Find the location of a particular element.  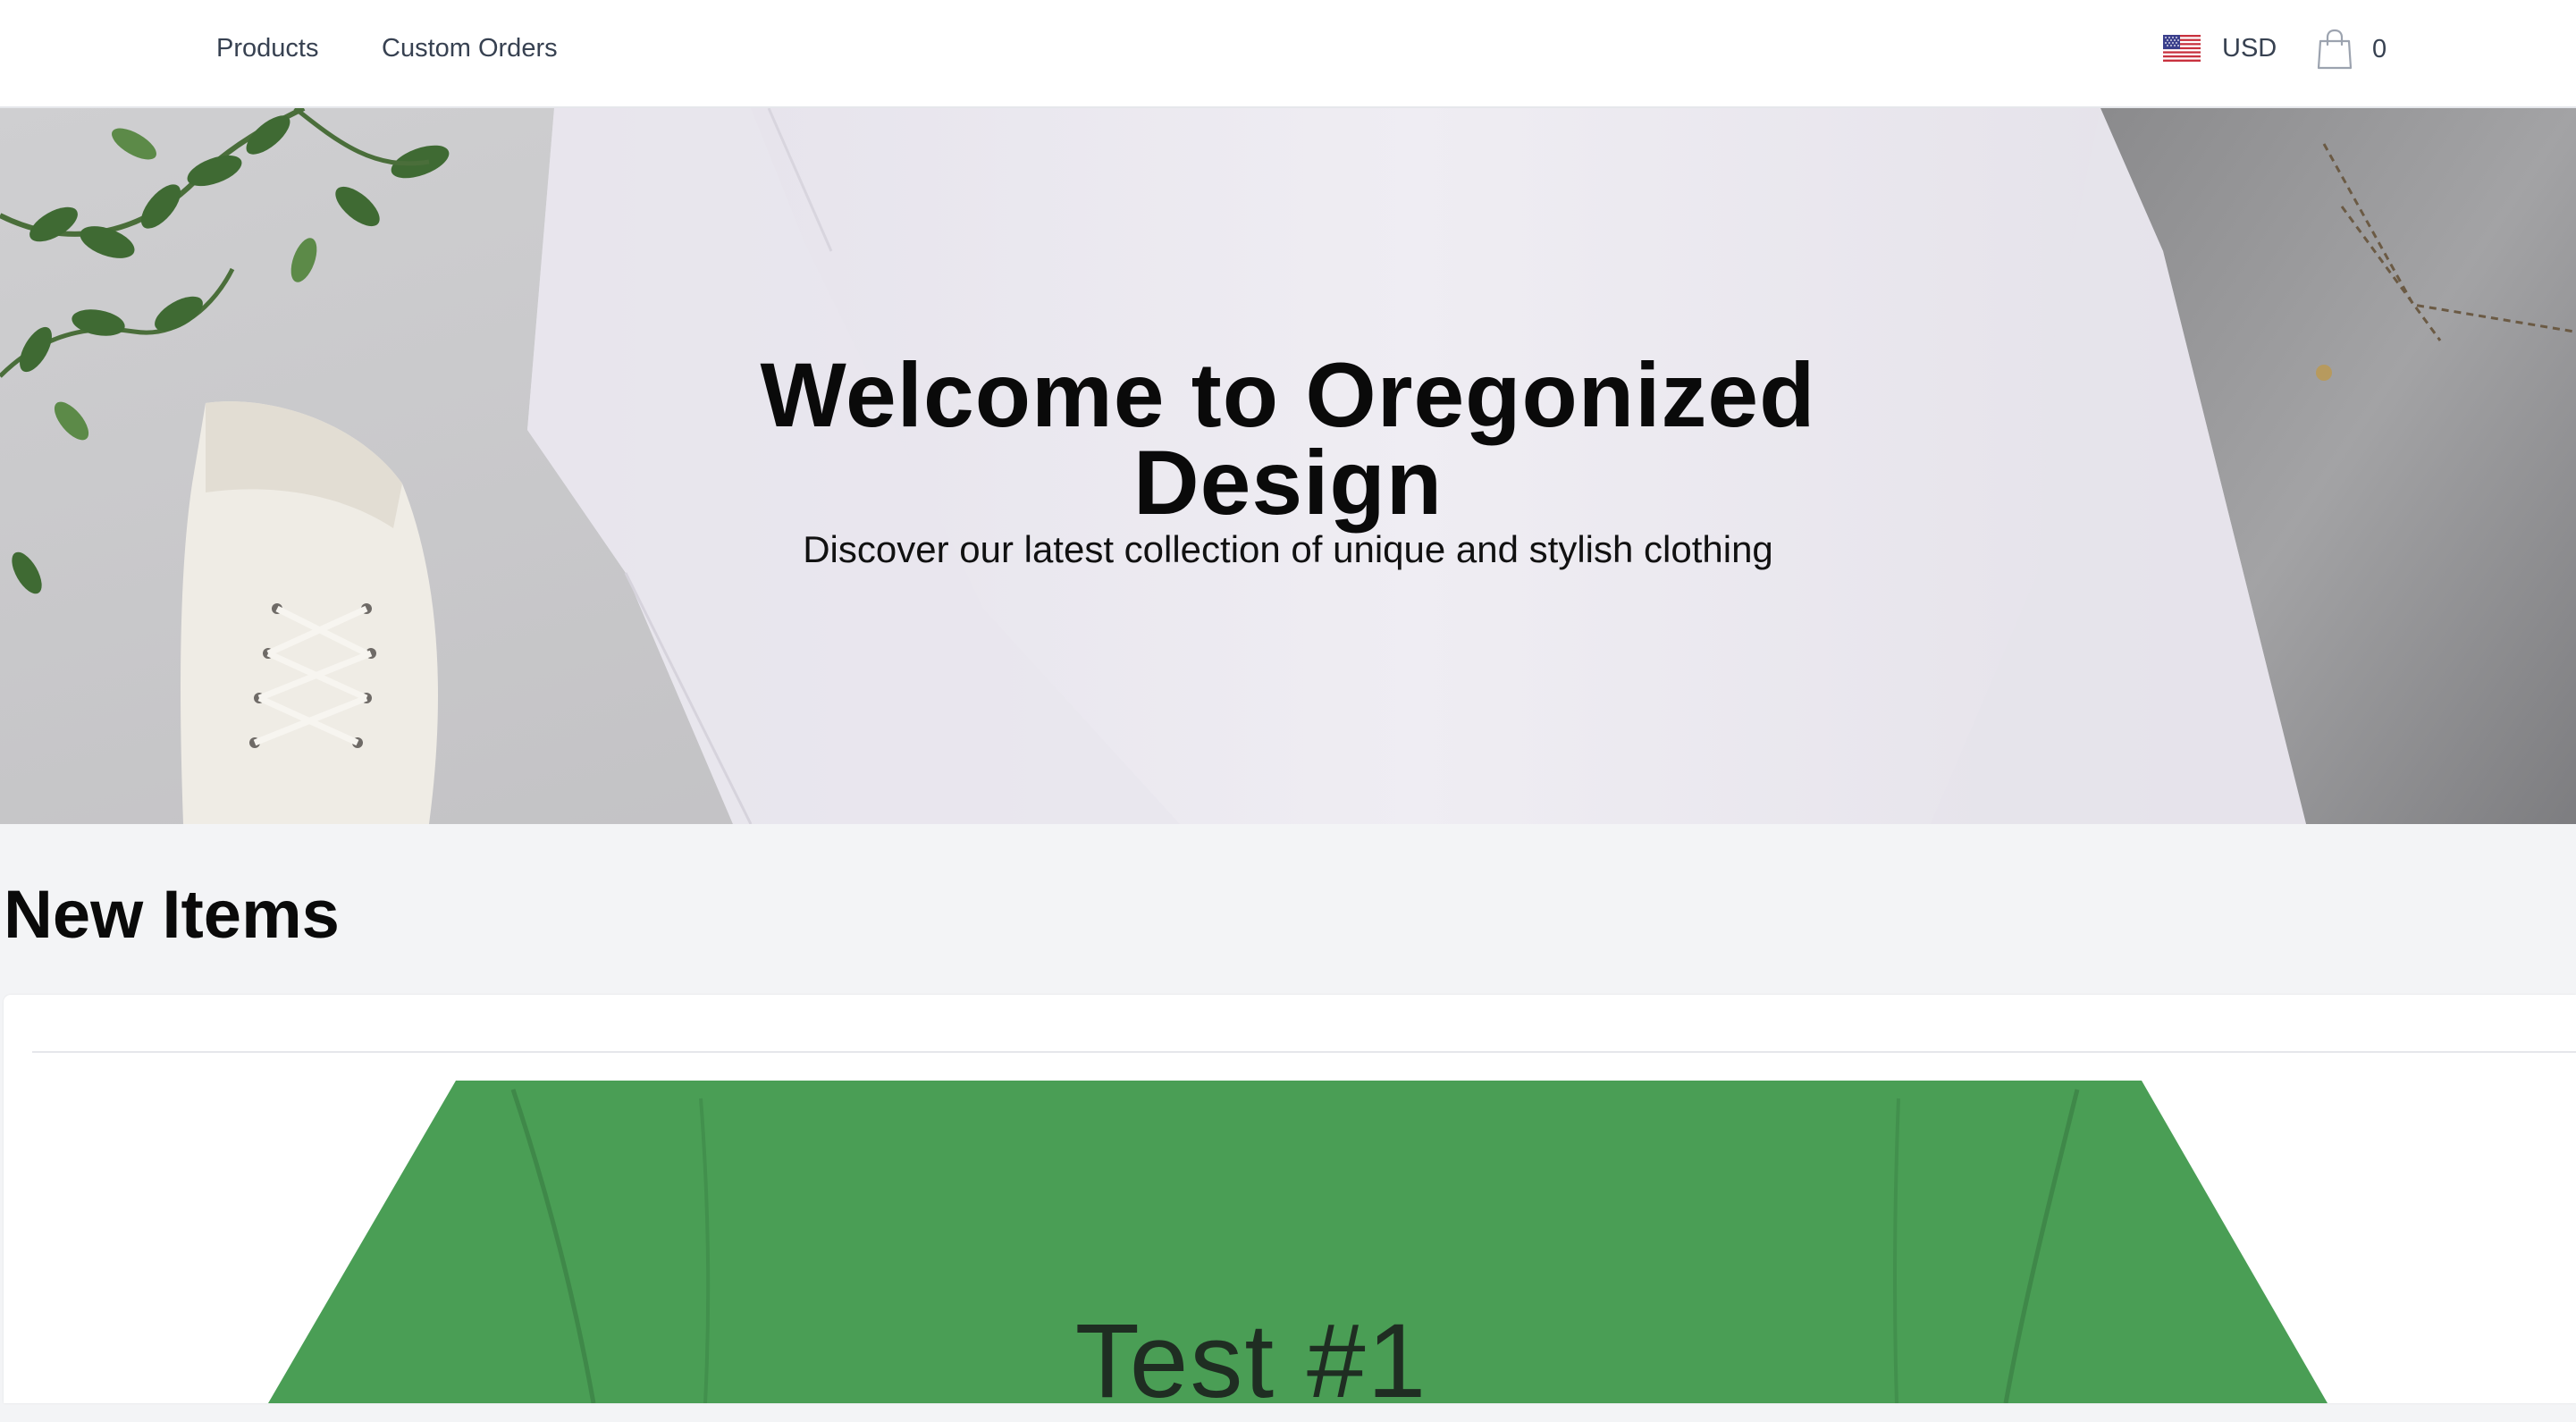

nav-custom-orders-link: Custom Orders is located at coordinates (470, 48).